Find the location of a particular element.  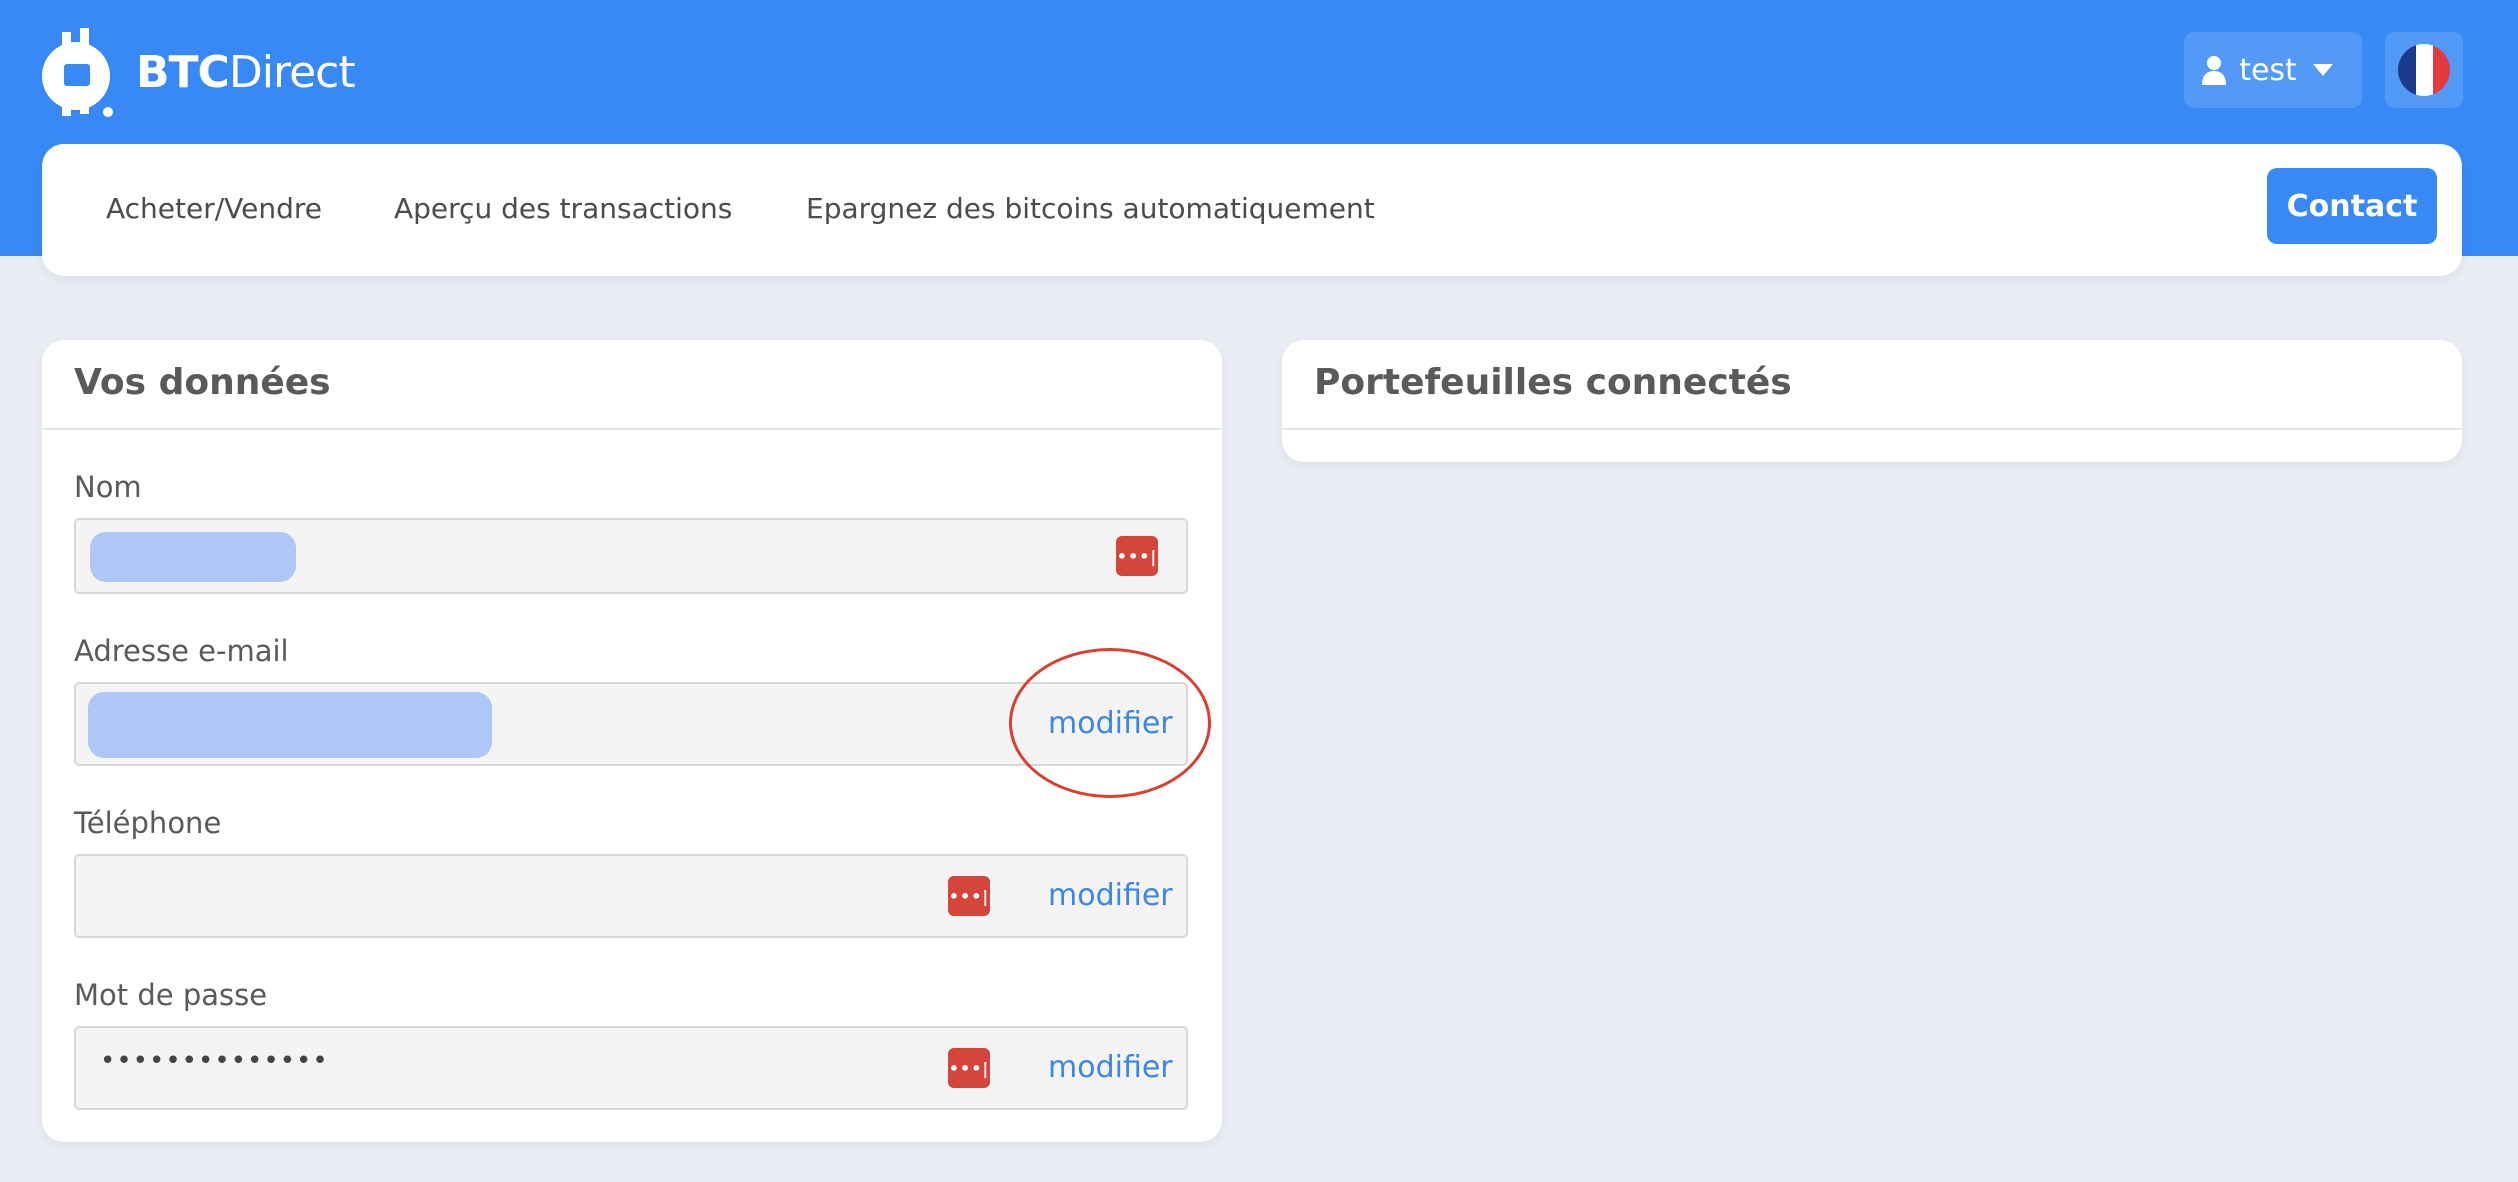

redacted-name is located at coordinates (193, 557).